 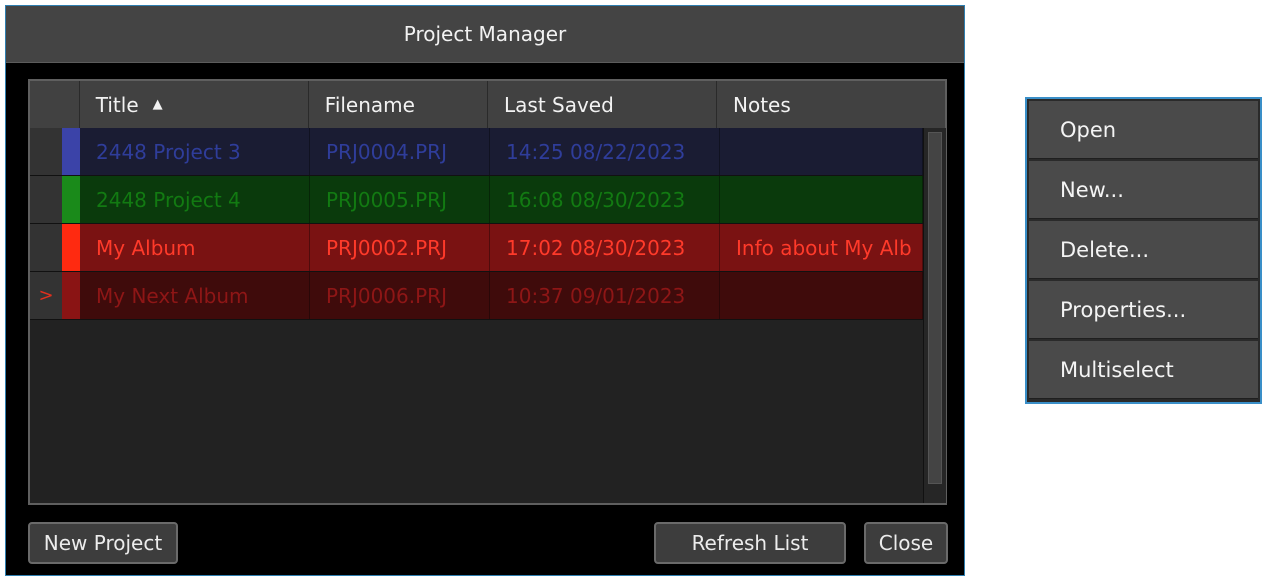 I want to click on cell-last-saved: 17:02 08/30/2023, so click(x=605, y=247).